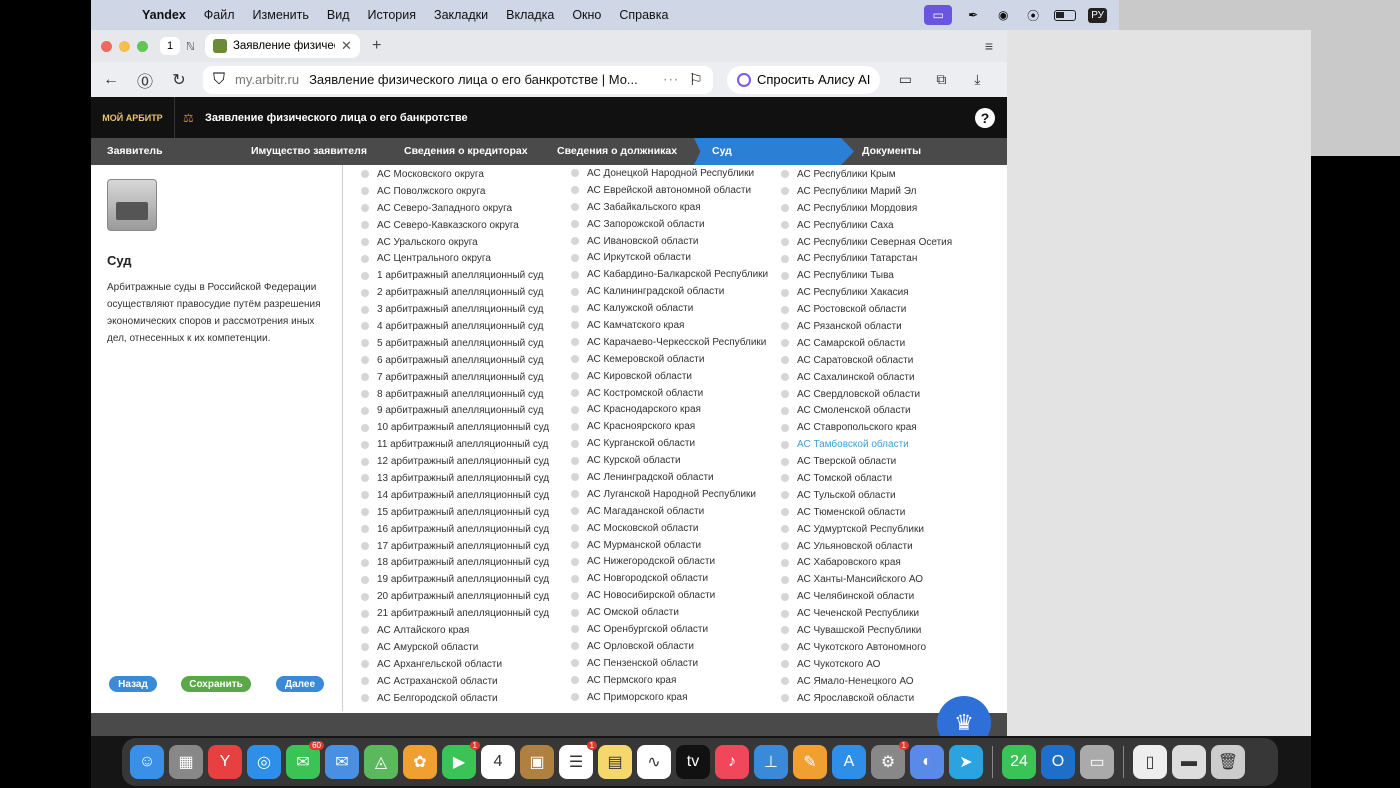  Describe the element at coordinates (866, 681) in the screenshot. I see `court-option: АС Ямало-Ненецкого АО` at that location.